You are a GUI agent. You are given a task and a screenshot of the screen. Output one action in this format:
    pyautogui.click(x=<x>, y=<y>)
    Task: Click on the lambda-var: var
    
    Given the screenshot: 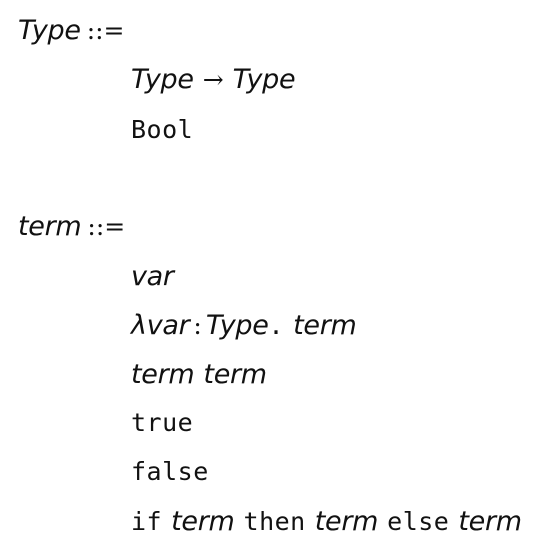 What is the action you would take?
    pyautogui.click(x=168, y=325)
    